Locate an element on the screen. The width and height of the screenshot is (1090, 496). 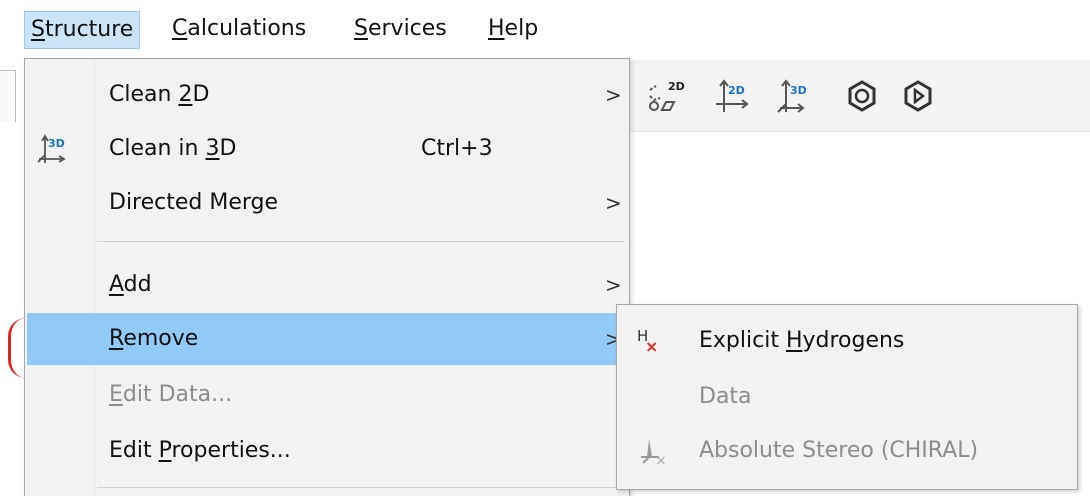
aromatize-icon is located at coordinates (862, 96).